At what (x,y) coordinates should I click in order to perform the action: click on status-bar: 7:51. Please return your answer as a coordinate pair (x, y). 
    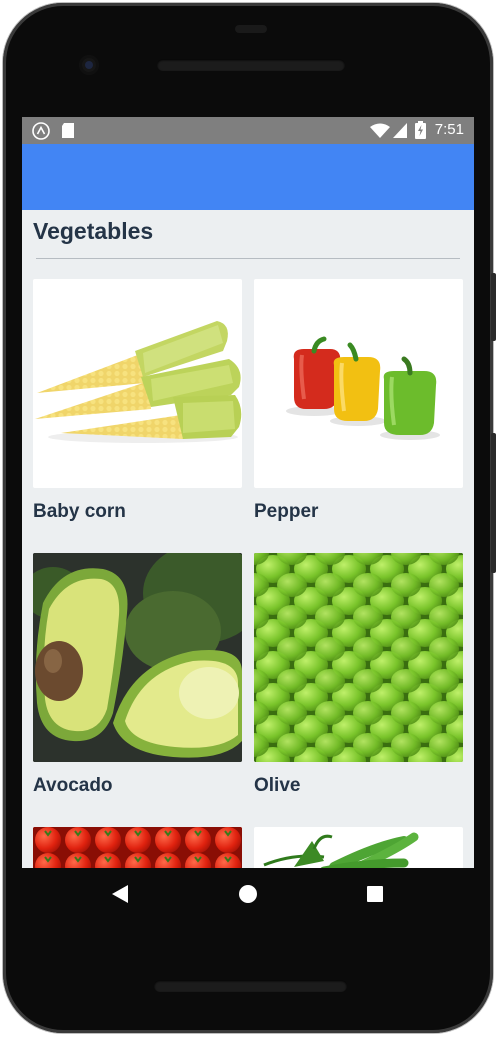
    Looking at the image, I should click on (248, 130).